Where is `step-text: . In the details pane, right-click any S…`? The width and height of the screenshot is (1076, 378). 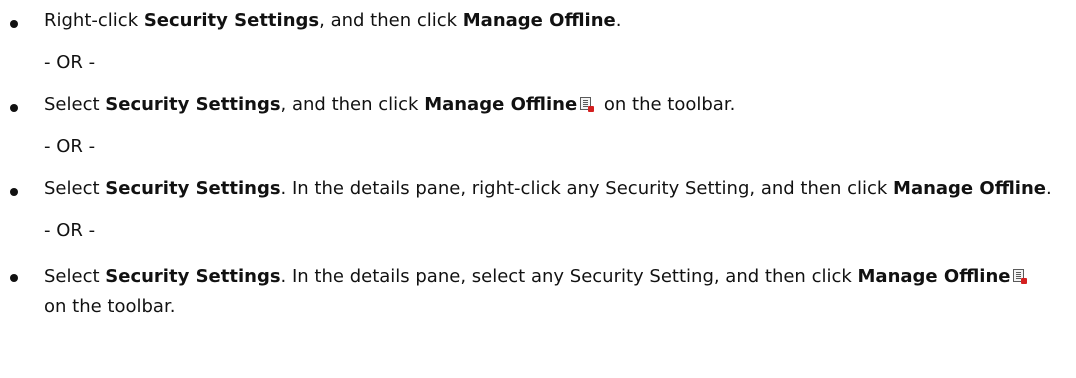 step-text: . In the details pane, right-click any S… is located at coordinates (587, 188).